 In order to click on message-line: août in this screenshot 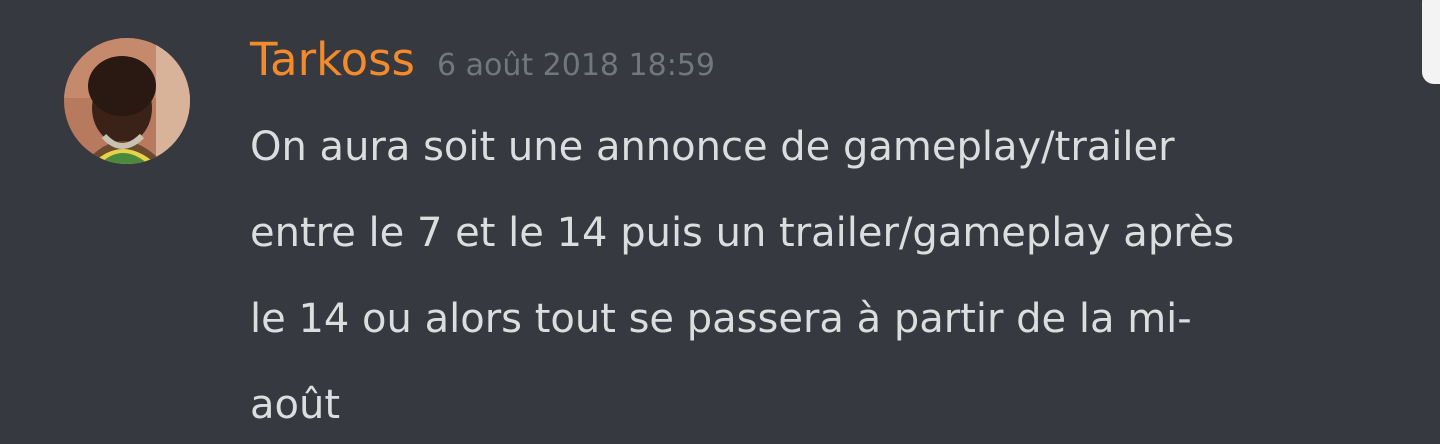, I will do `click(295, 405)`.